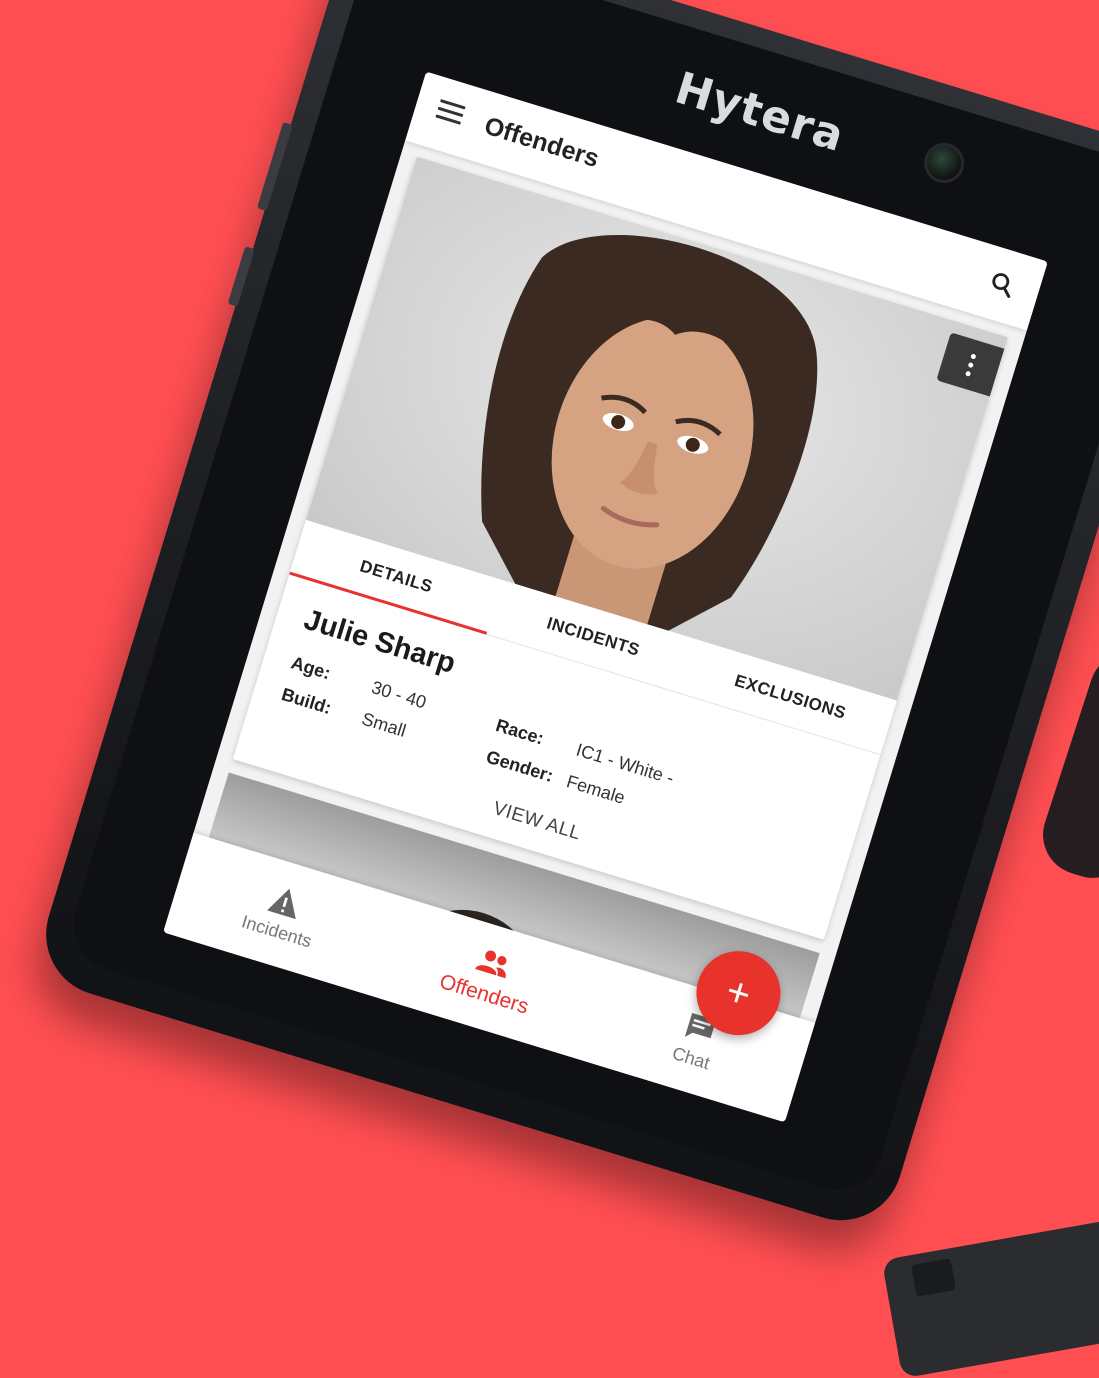  I want to click on add-icon: +, so click(738, 993).